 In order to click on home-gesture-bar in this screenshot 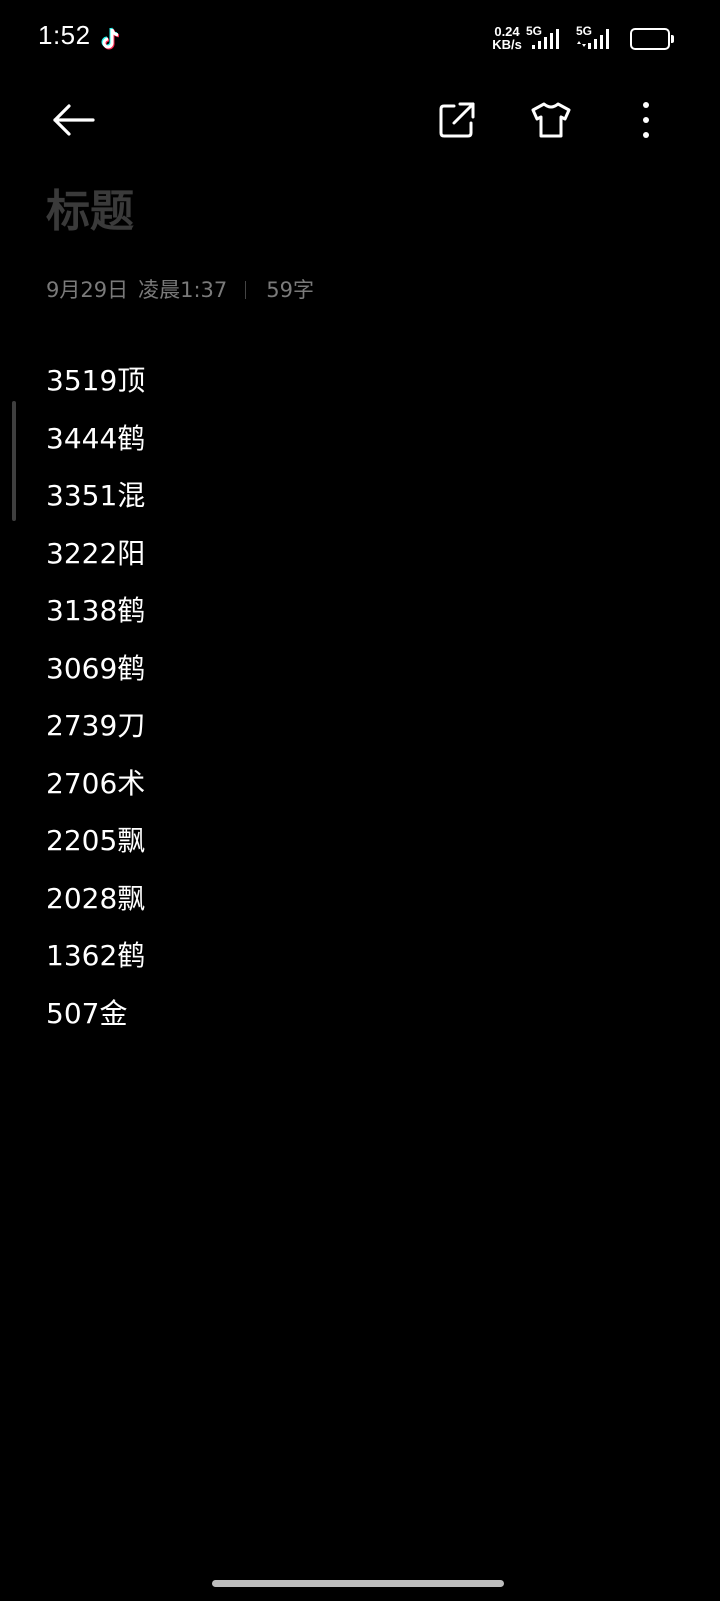, I will do `click(358, 1583)`.